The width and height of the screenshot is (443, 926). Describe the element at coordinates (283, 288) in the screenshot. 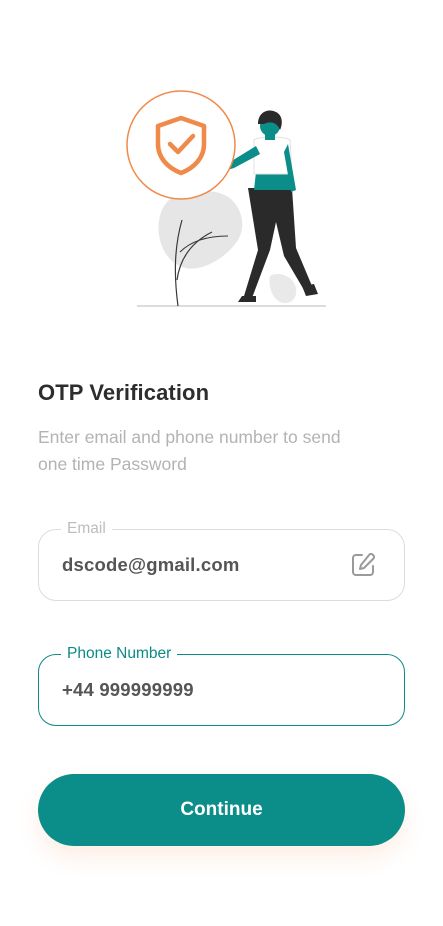

I see `plant-leaf-small` at that location.